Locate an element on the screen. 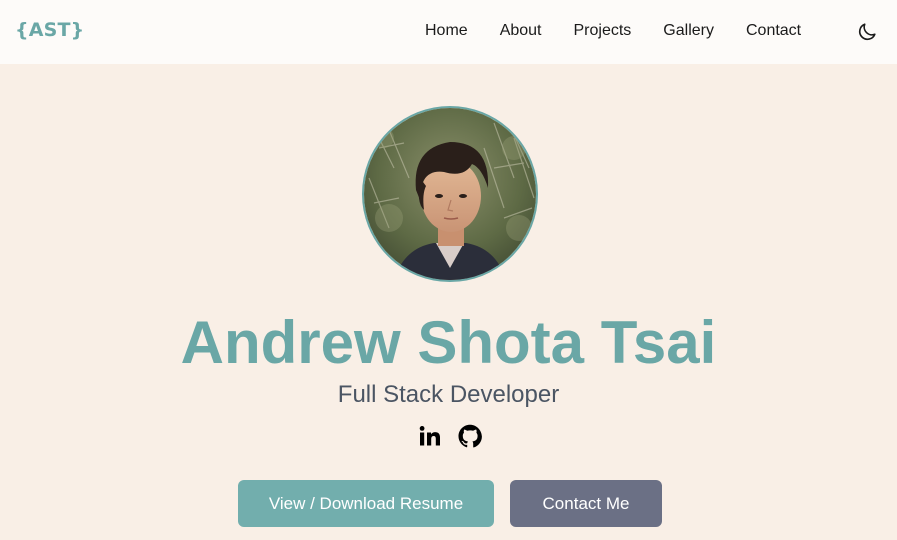 The width and height of the screenshot is (897, 540). profile-photo is located at coordinates (450, 194).